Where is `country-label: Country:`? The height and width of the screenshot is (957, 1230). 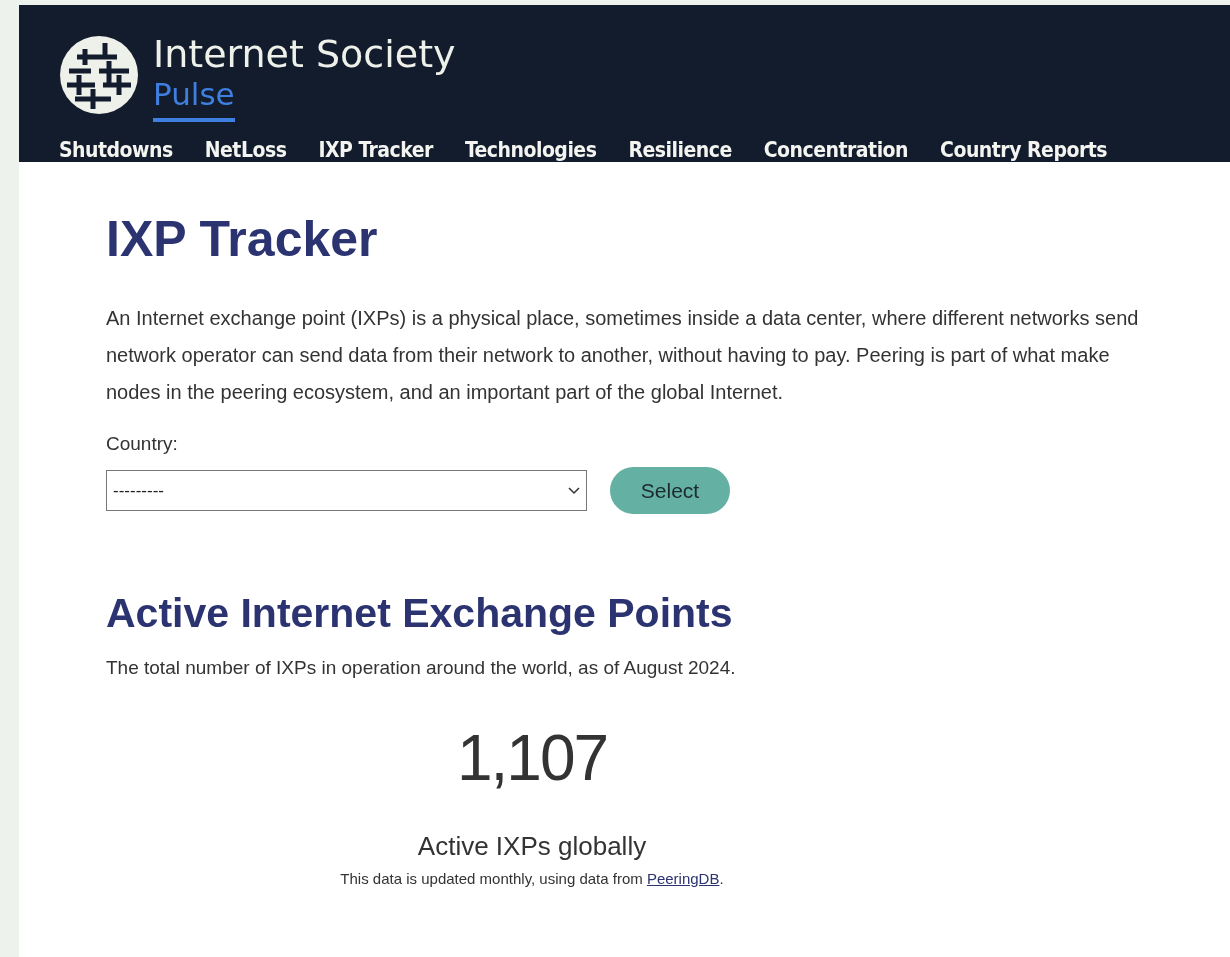 country-label: Country: is located at coordinates (142, 444).